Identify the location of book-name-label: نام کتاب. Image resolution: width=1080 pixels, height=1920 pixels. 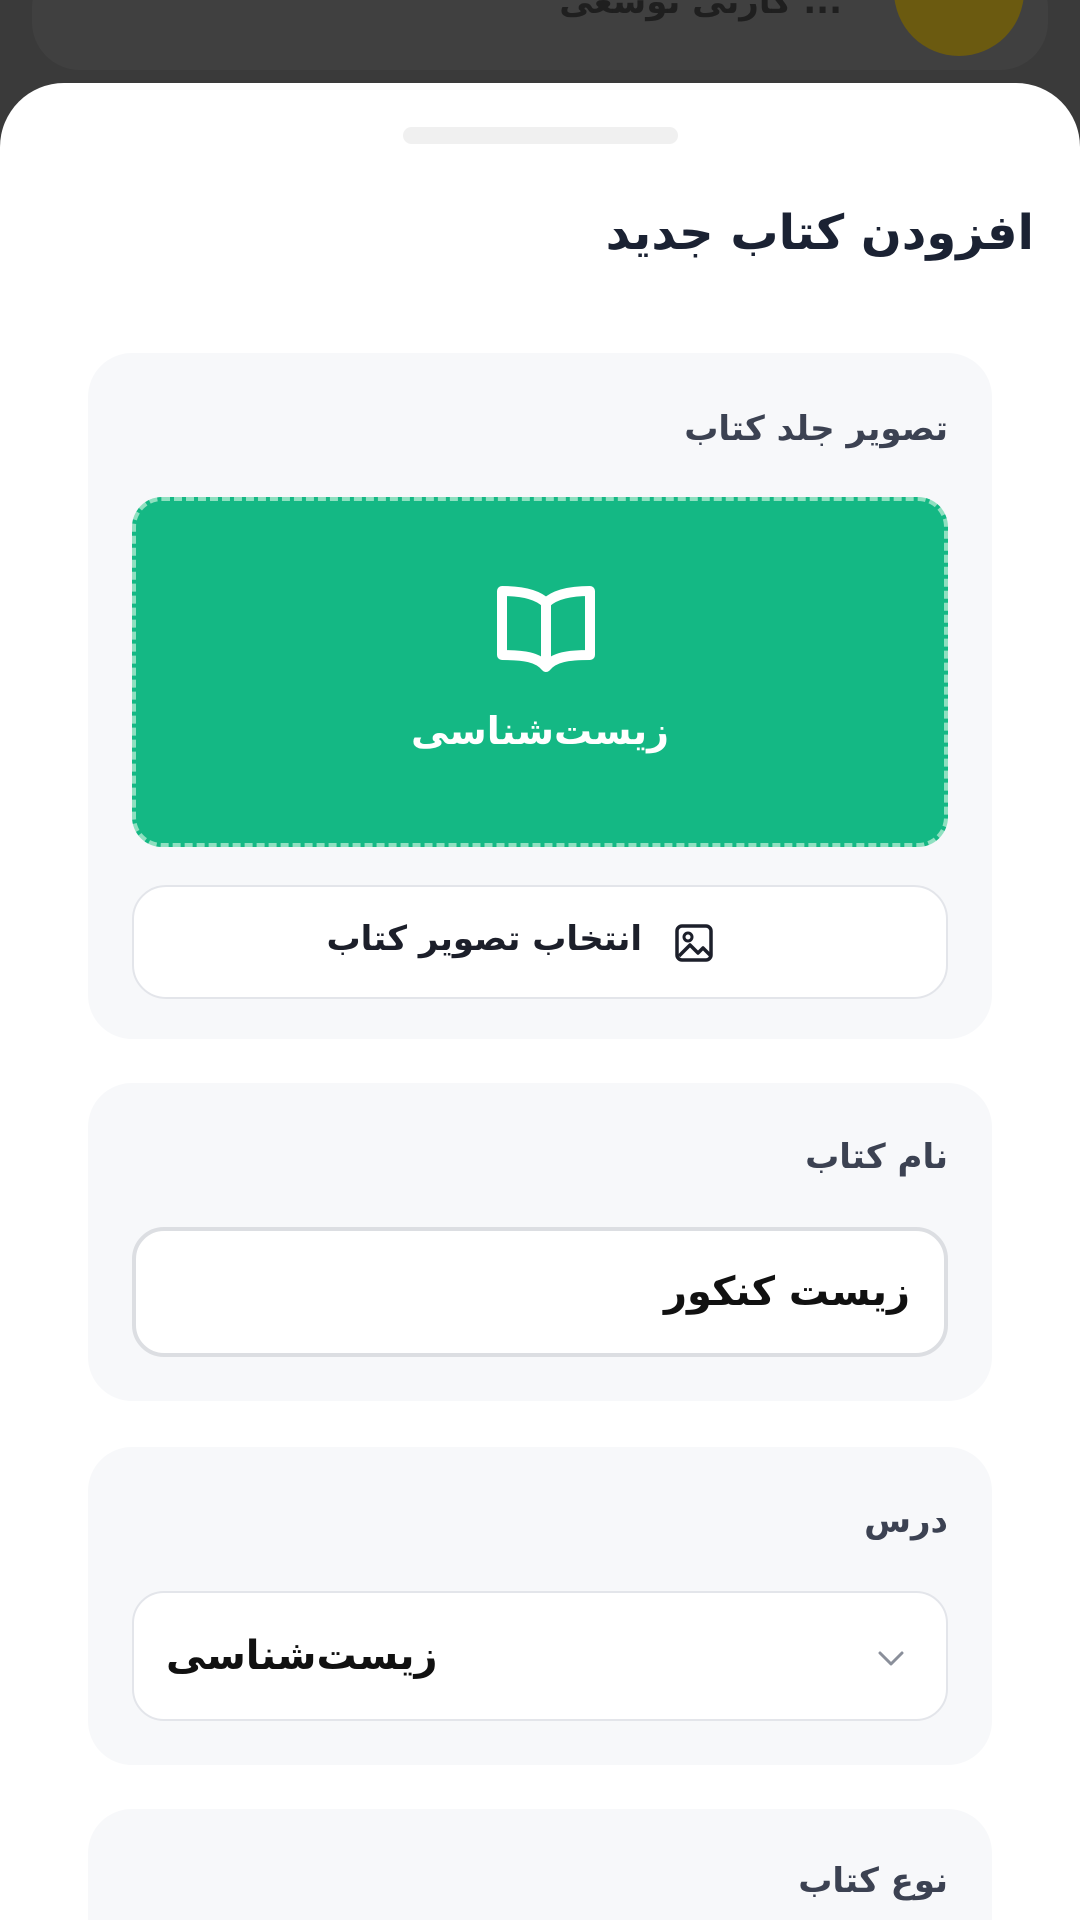
(876, 1157).